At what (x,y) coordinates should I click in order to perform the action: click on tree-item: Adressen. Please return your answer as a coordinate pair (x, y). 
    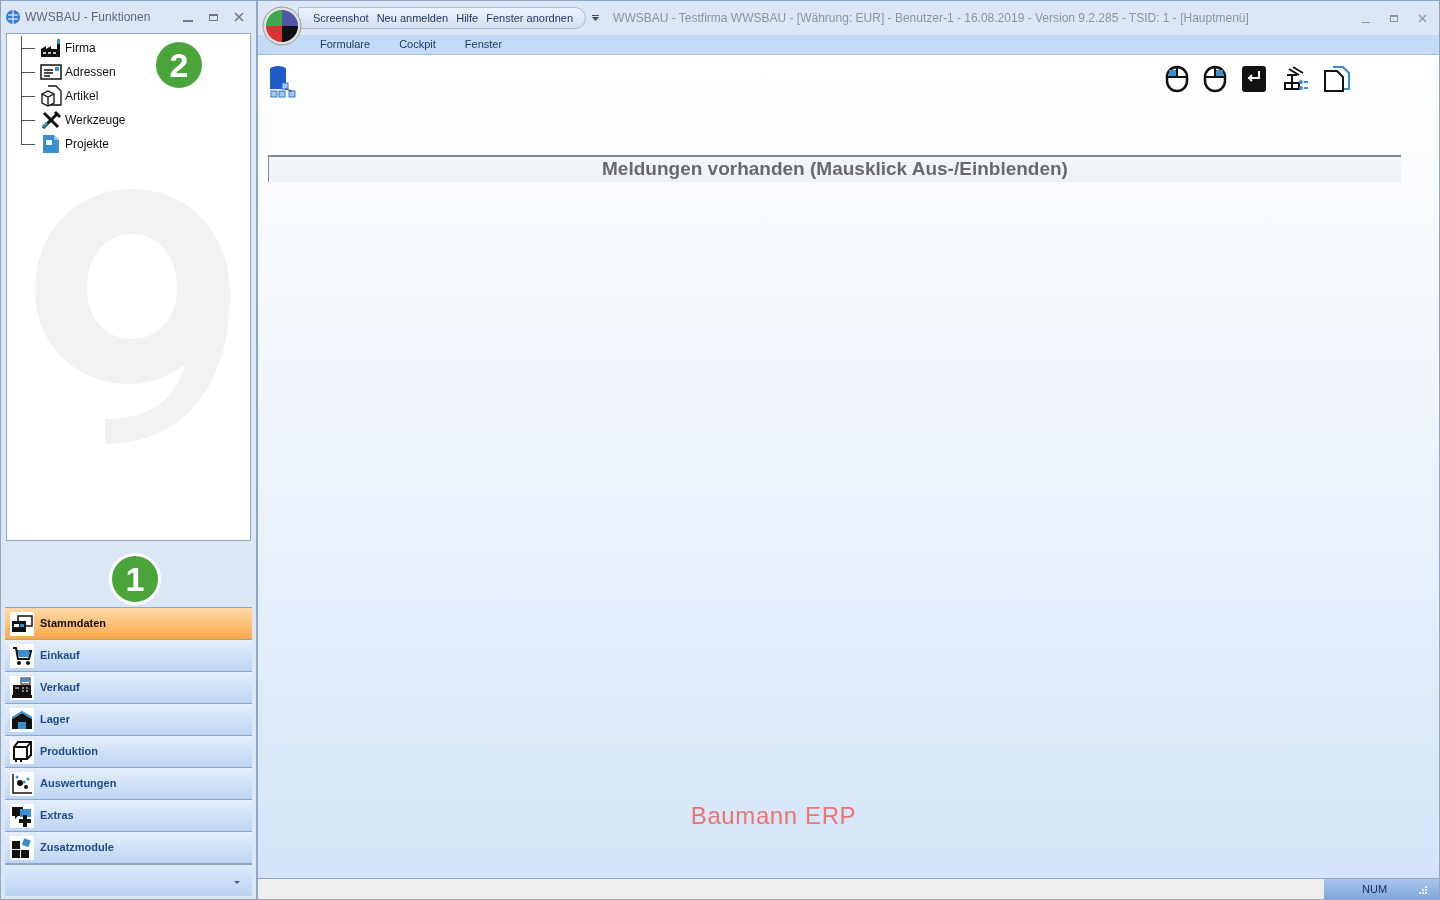
    Looking at the image, I should click on (90, 72).